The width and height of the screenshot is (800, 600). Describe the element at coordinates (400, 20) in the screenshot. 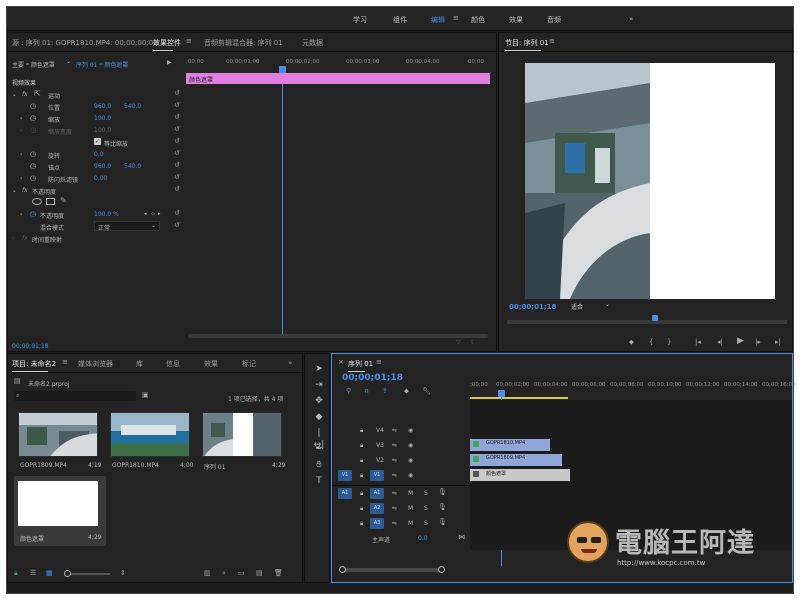

I see `workspace-assembly: 组件` at that location.